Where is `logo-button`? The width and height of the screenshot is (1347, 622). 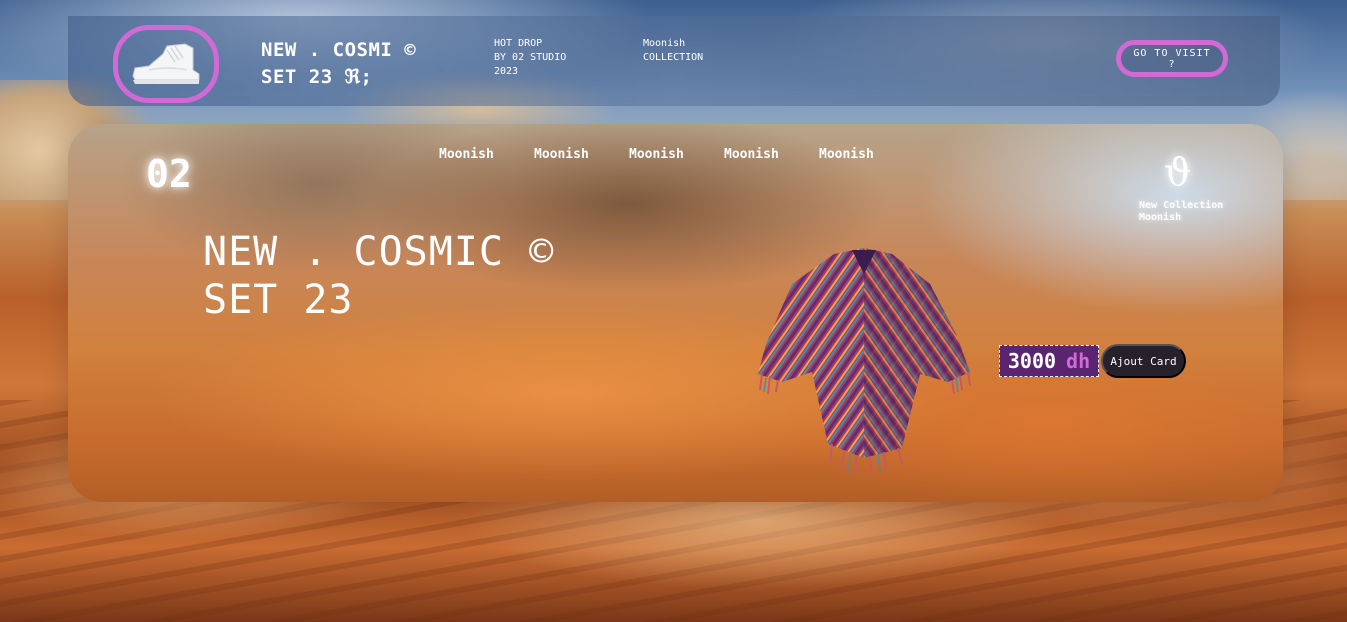 logo-button is located at coordinates (166, 64).